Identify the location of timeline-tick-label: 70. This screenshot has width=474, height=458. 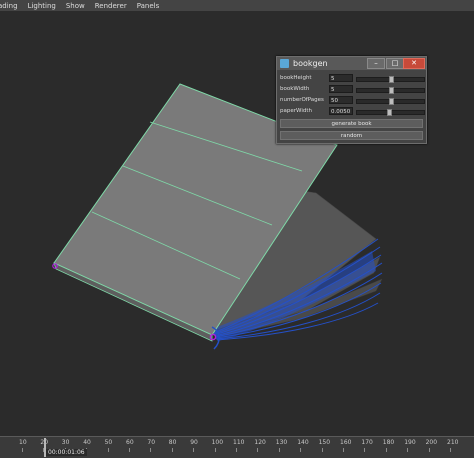
(151, 442).